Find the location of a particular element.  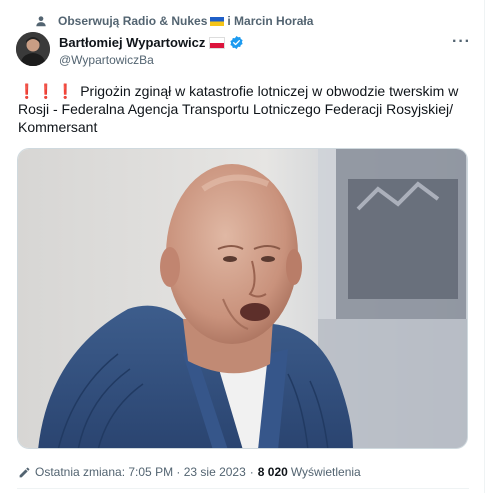

edited-timestamp: Ostatnia zmiana: 7:05 PM · 23 sie 2023 is located at coordinates (140, 472).